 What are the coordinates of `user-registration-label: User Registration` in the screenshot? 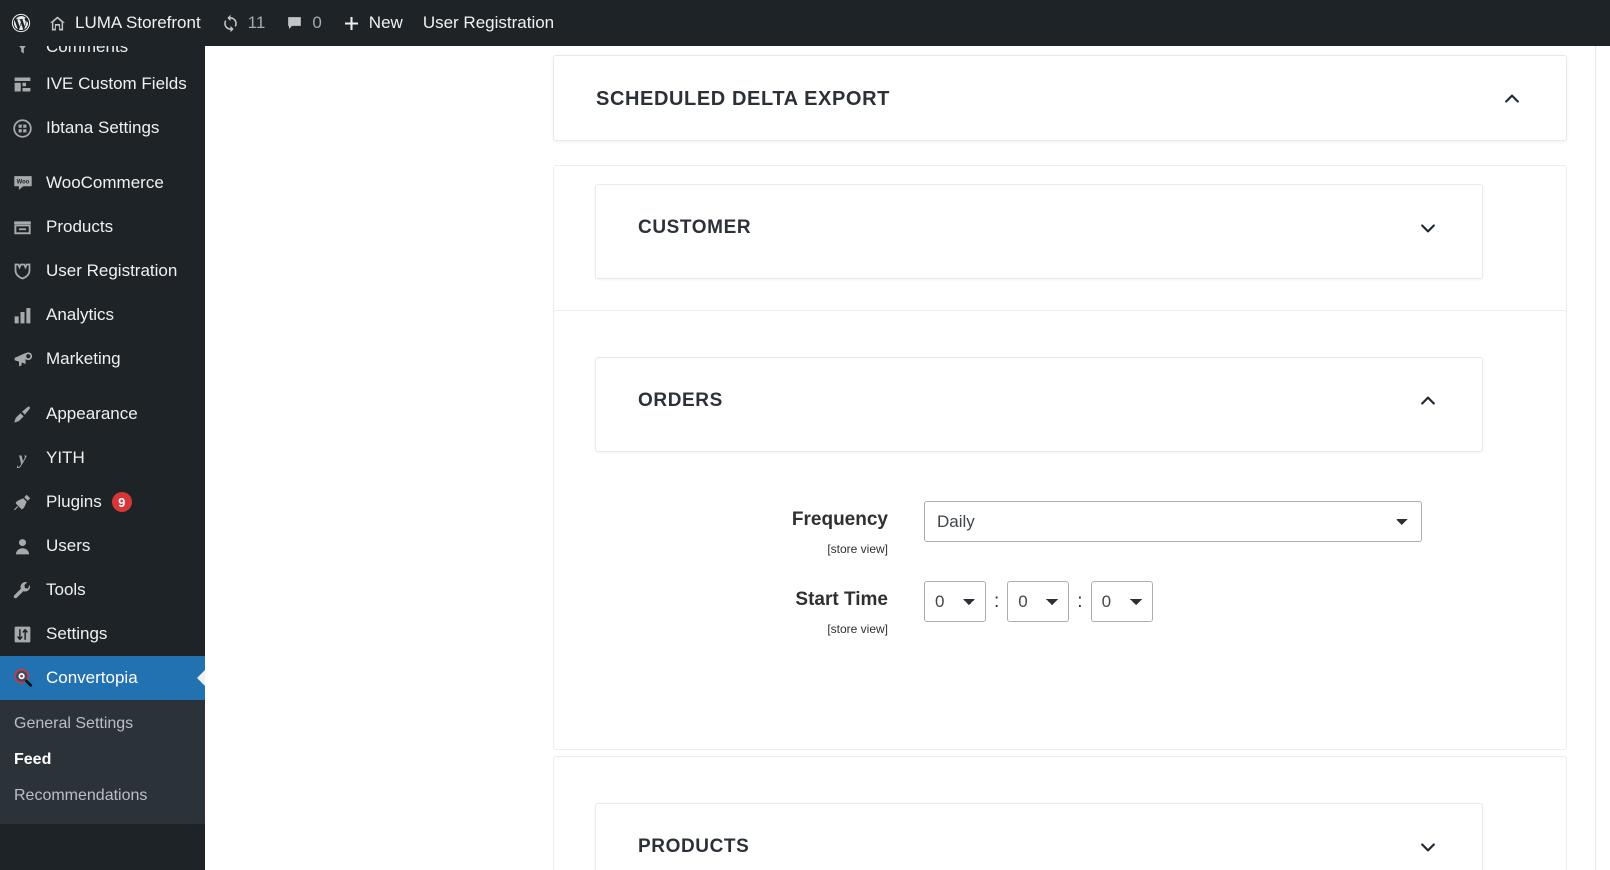 It's located at (488, 22).